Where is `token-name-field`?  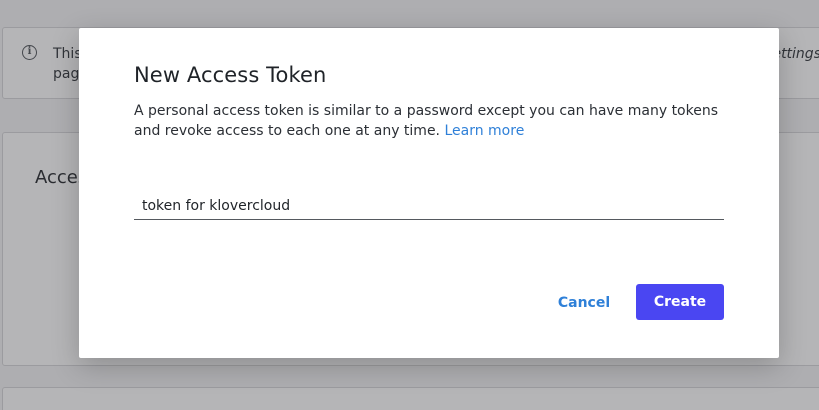
token-name-field is located at coordinates (429, 206).